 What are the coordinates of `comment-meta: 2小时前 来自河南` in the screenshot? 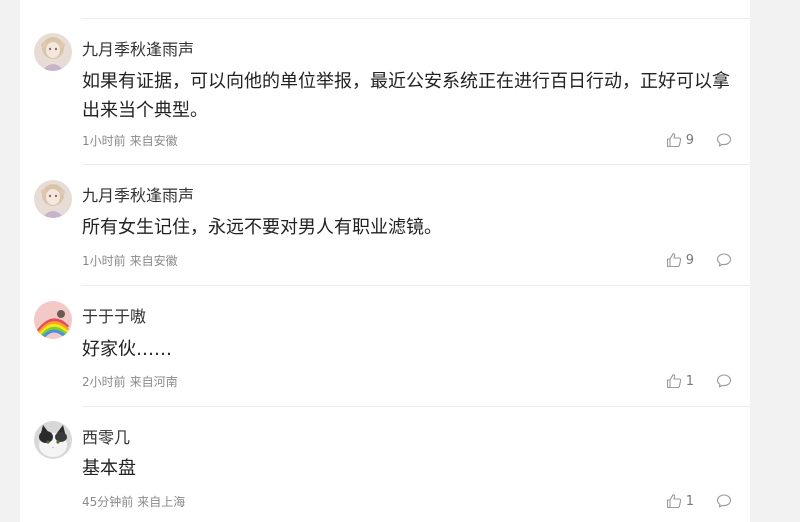 It's located at (130, 381).